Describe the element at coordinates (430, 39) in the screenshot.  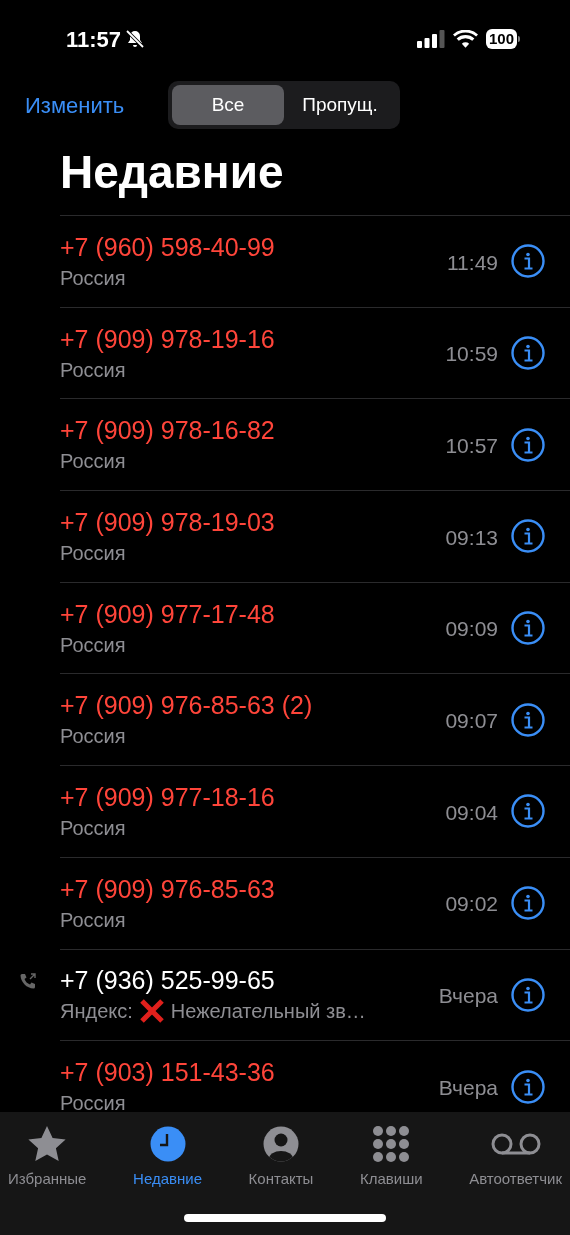
I see `signal-icon` at that location.